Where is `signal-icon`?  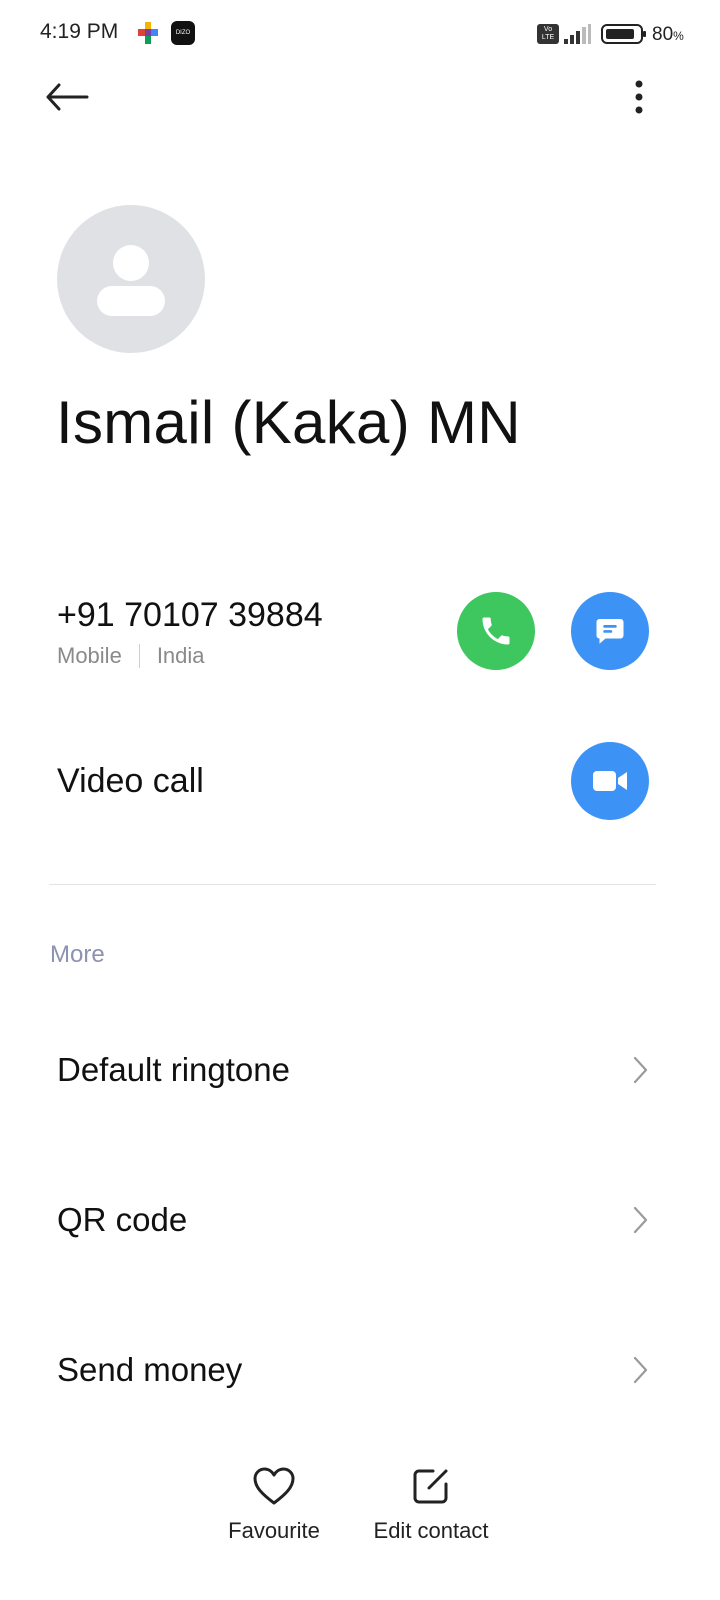
signal-icon is located at coordinates (577, 34).